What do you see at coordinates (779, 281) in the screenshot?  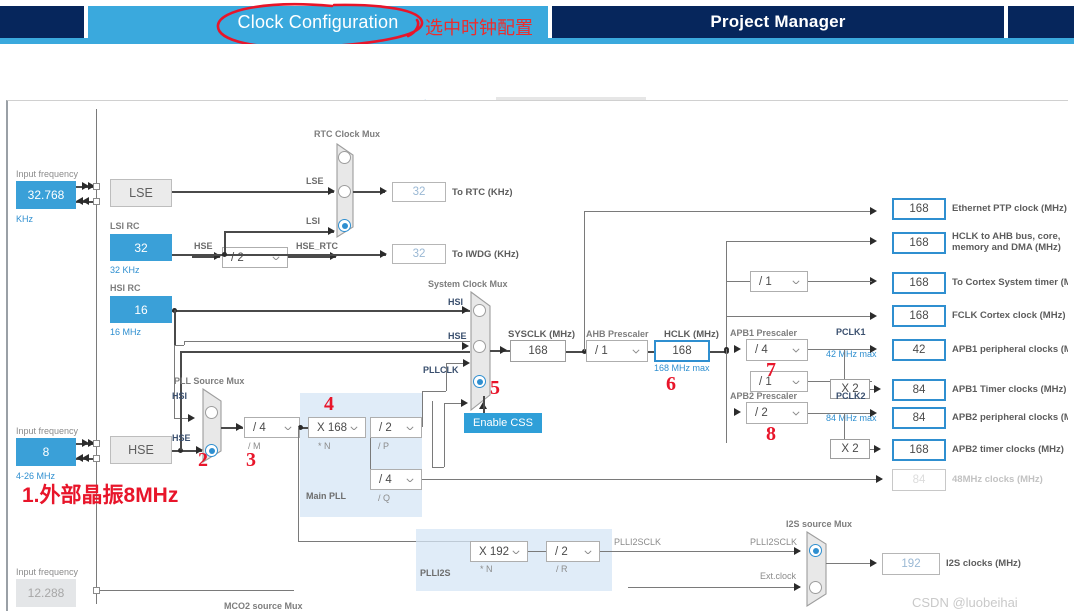 I see `cortex-systick-divider-select-2: / 1` at bounding box center [779, 281].